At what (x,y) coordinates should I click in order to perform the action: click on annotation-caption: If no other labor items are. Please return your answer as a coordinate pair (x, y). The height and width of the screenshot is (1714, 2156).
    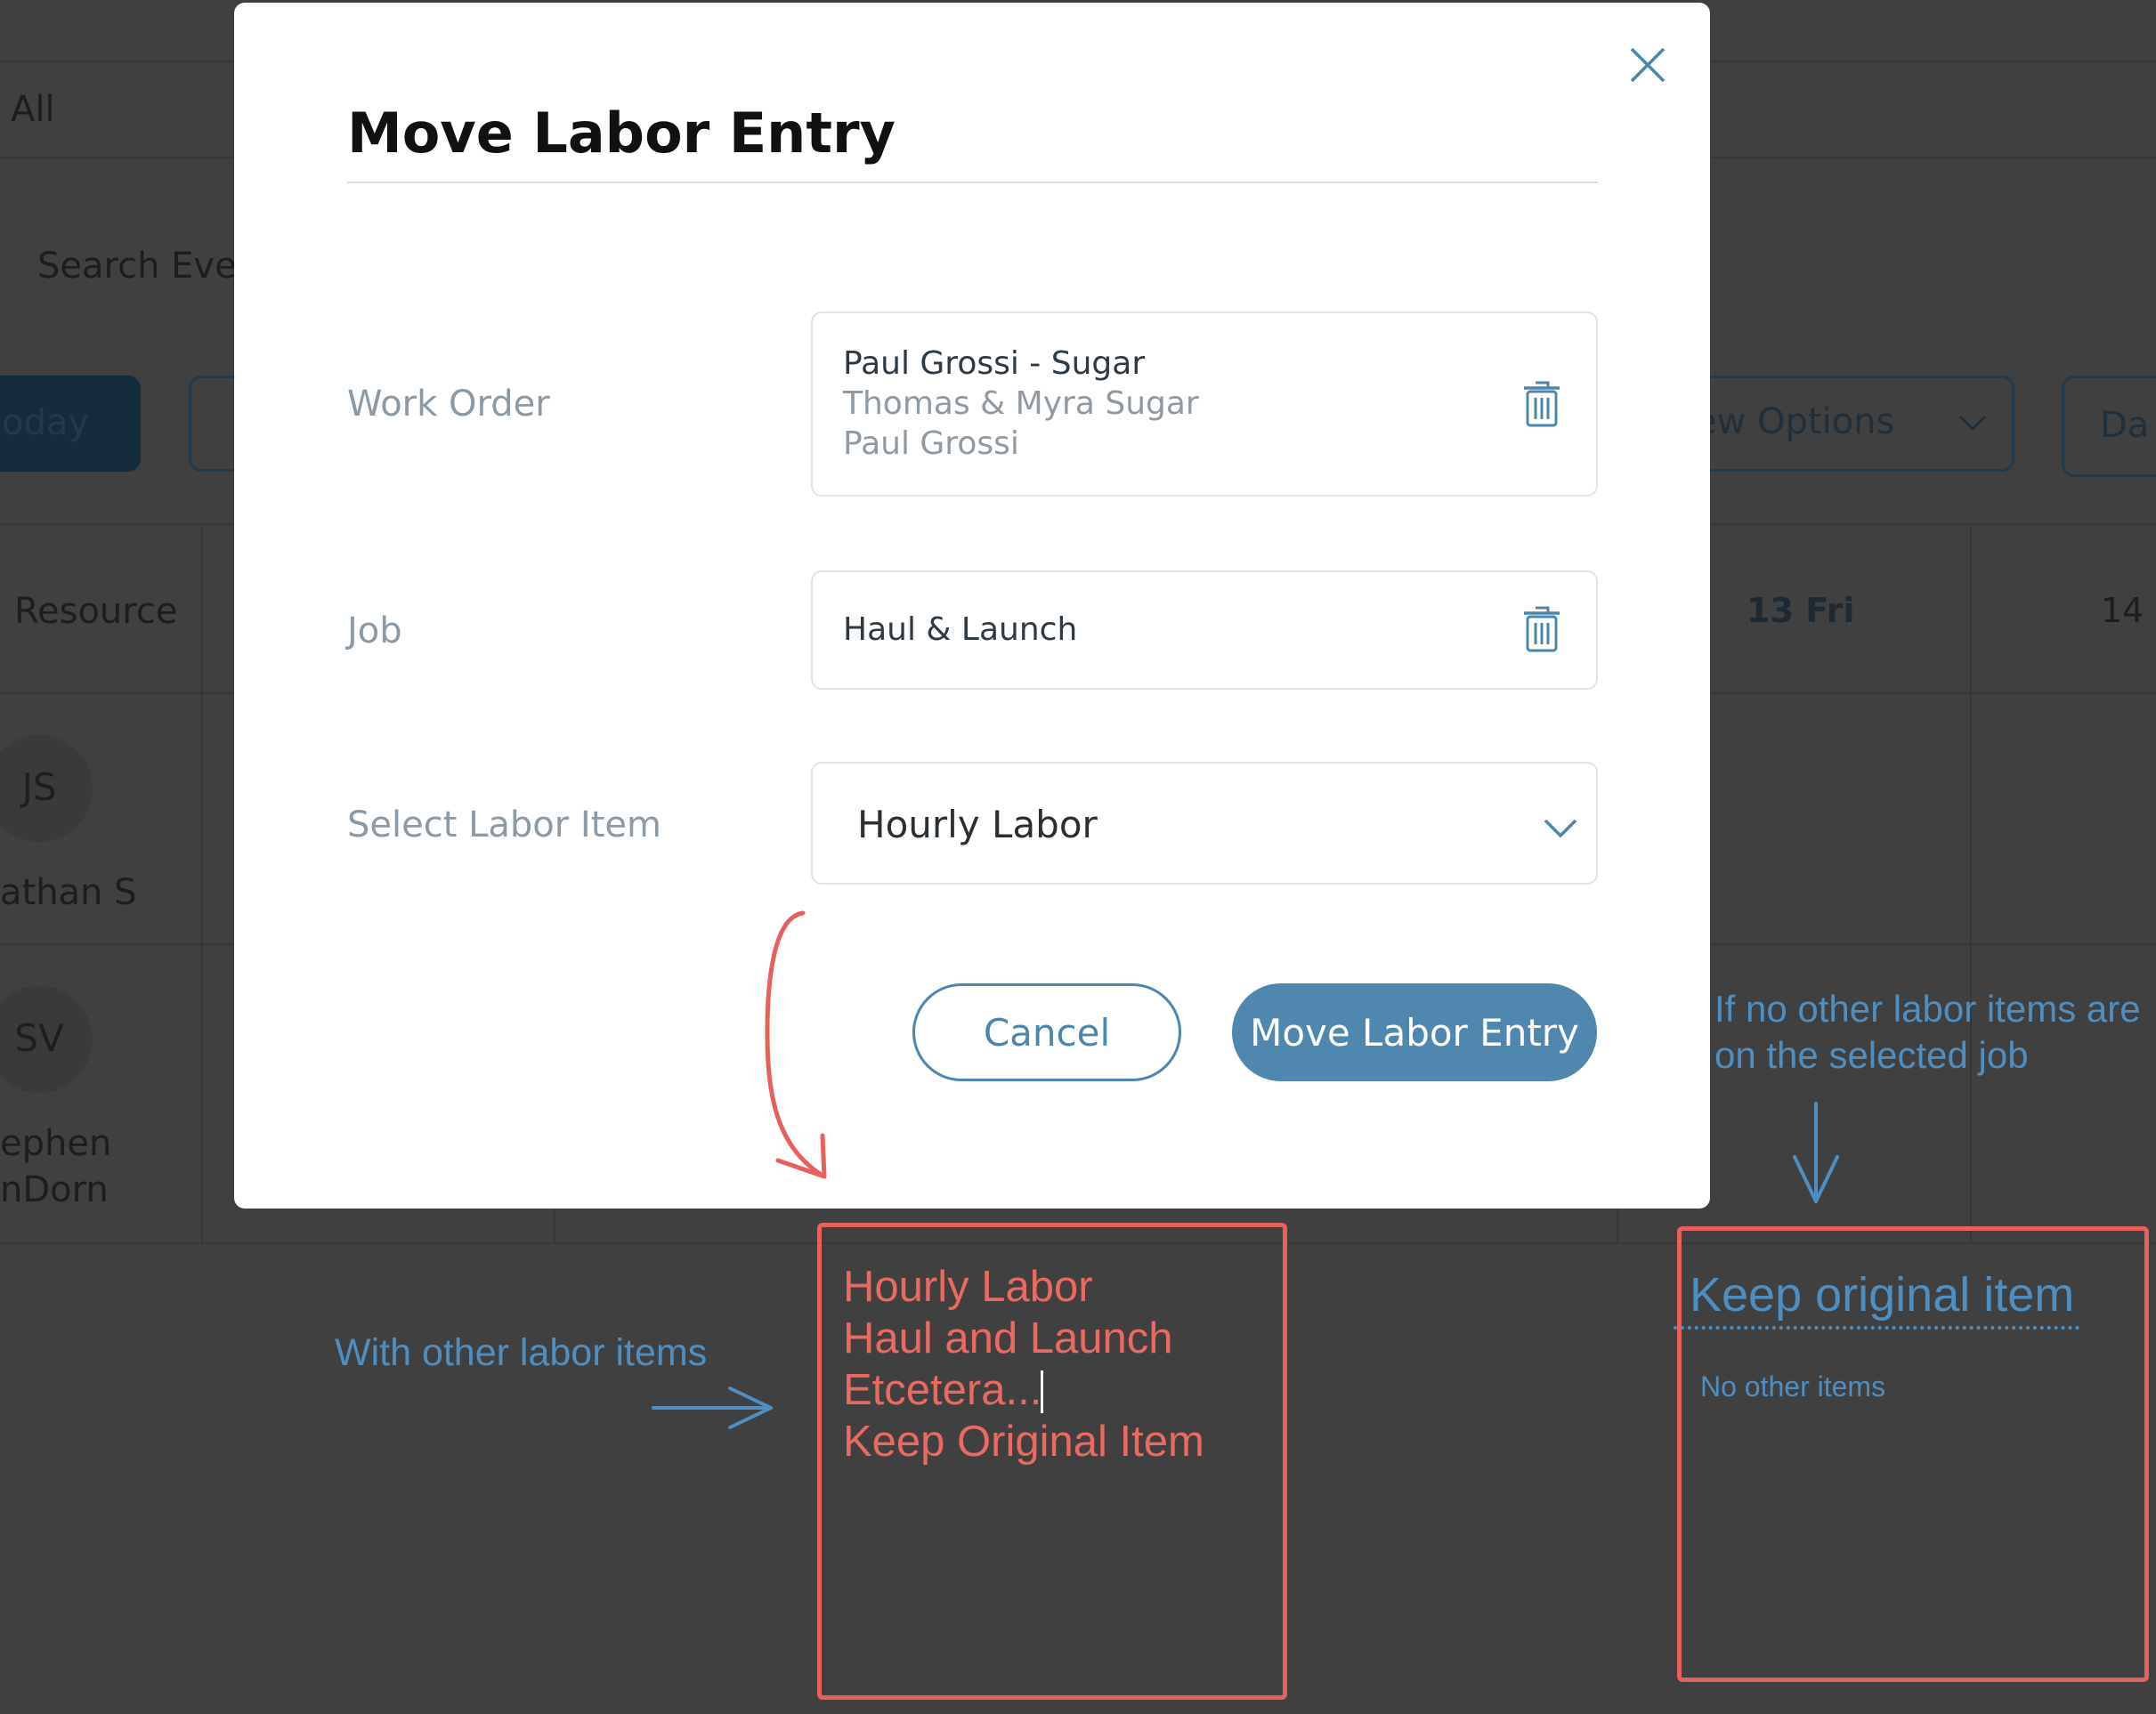
    Looking at the image, I should click on (1928, 1009).